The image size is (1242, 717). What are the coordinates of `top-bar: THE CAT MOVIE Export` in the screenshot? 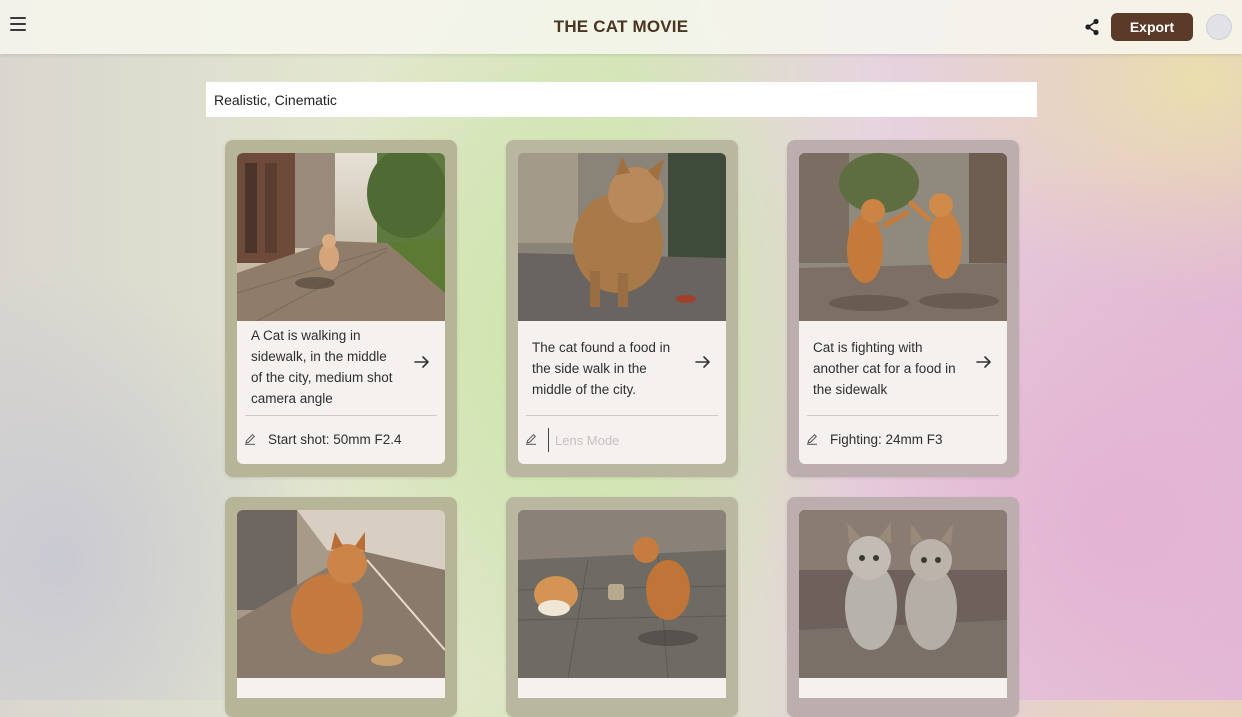 It's located at (621, 27).